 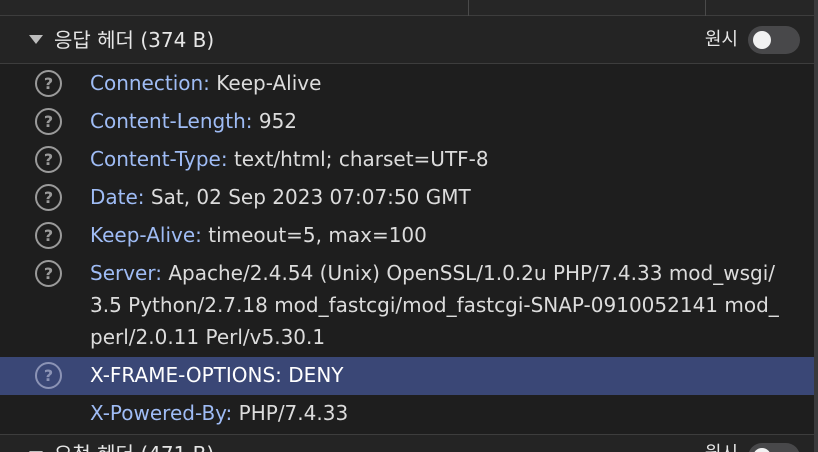 I want to click on disclosure-triangle-icon, so click(x=36, y=39).